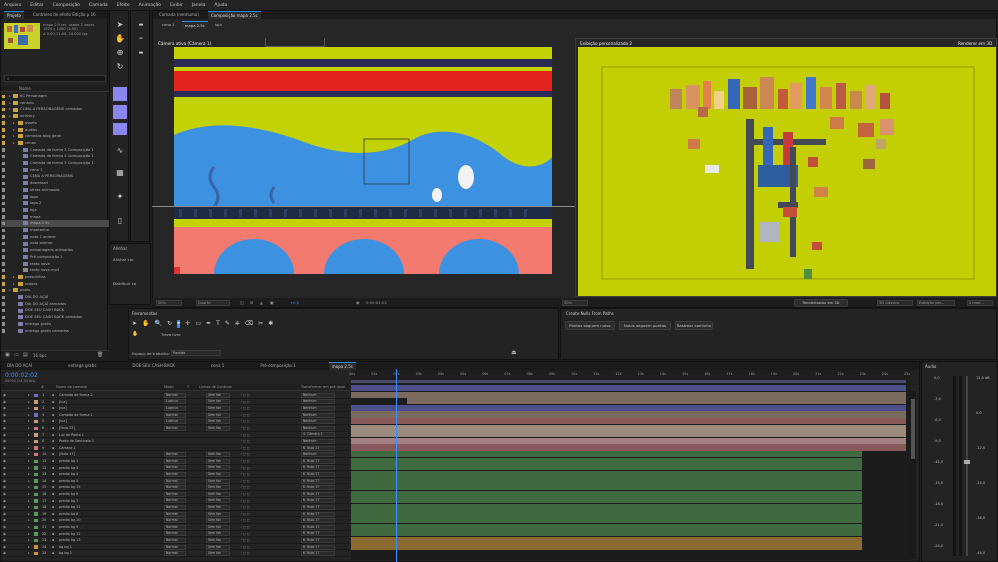 This screenshot has height=562, width=998. Describe the element at coordinates (120, 221) in the screenshot. I see `document-icon: ▯` at that location.